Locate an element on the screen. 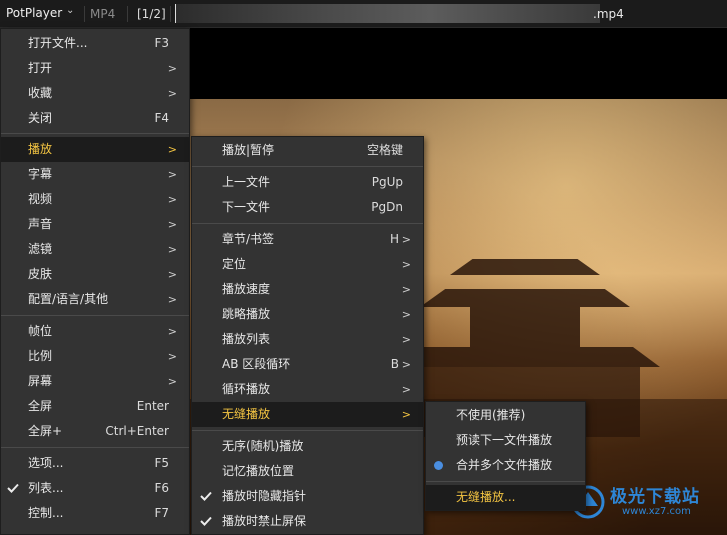 The height and width of the screenshot is (535, 727). menu-item-label: 视频 is located at coordinates (40, 199).